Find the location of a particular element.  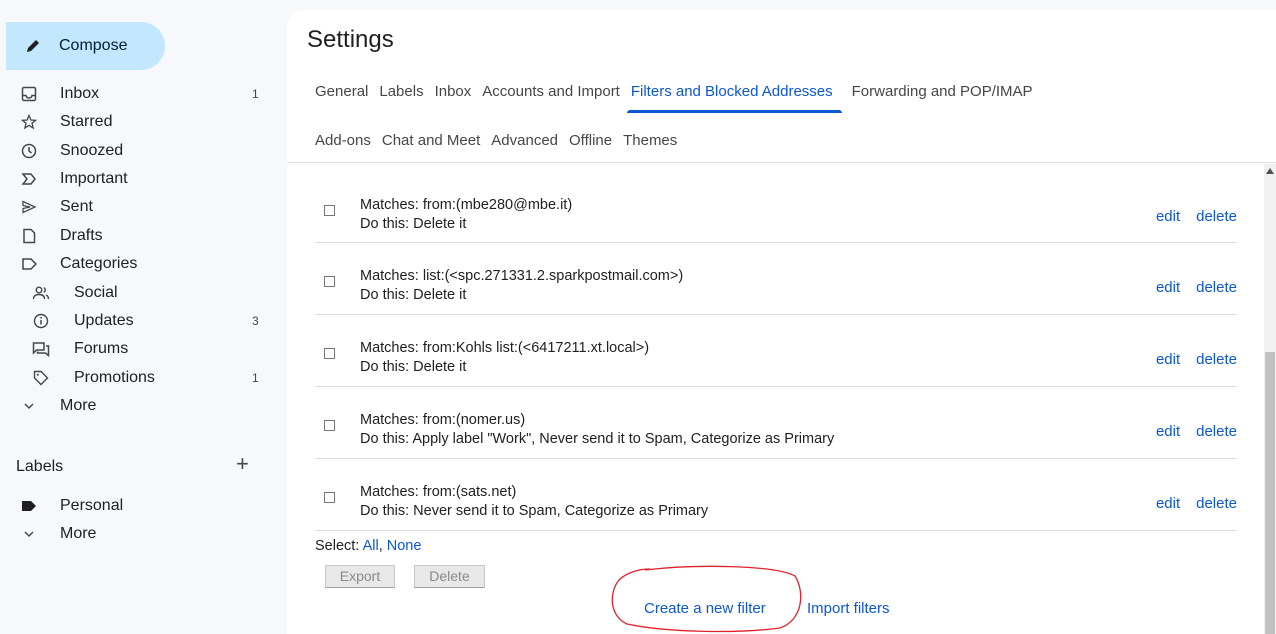

tab-accounts-and-import: Accounts and Import is located at coordinates (551, 91).